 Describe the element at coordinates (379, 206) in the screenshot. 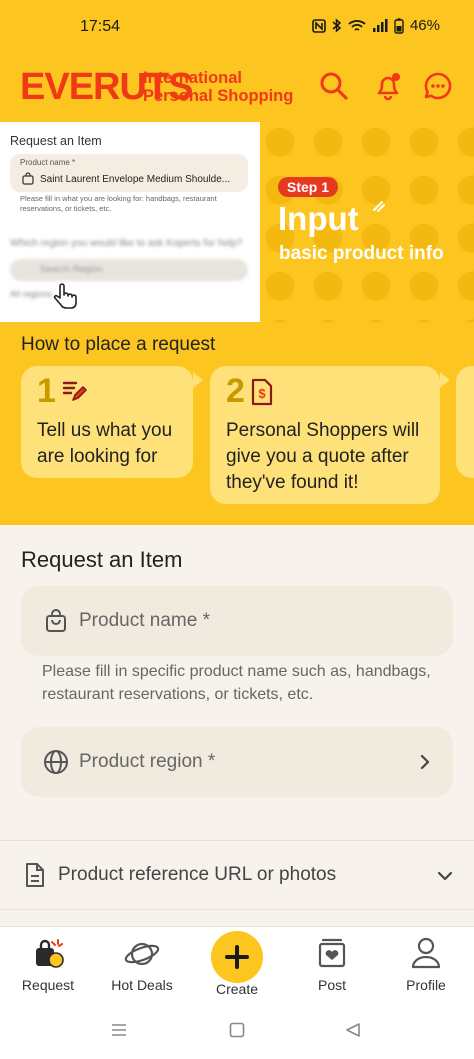

I see `sparkle-icon` at that location.